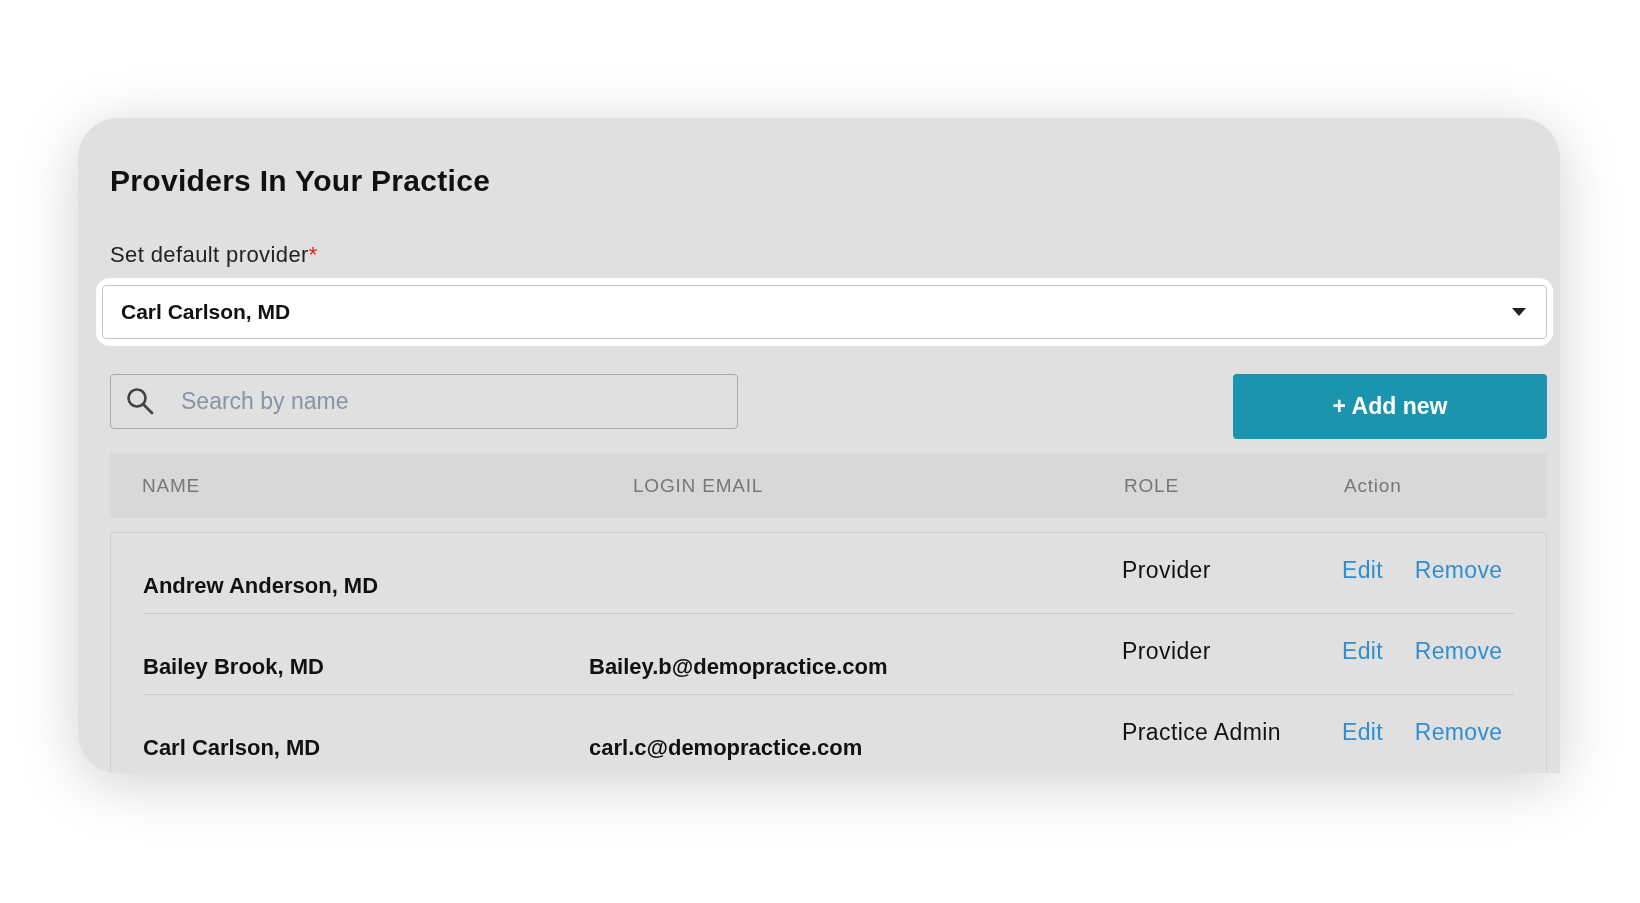 The width and height of the screenshot is (1640, 903). I want to click on role-cell-text: Practice Admin, so click(1202, 732).